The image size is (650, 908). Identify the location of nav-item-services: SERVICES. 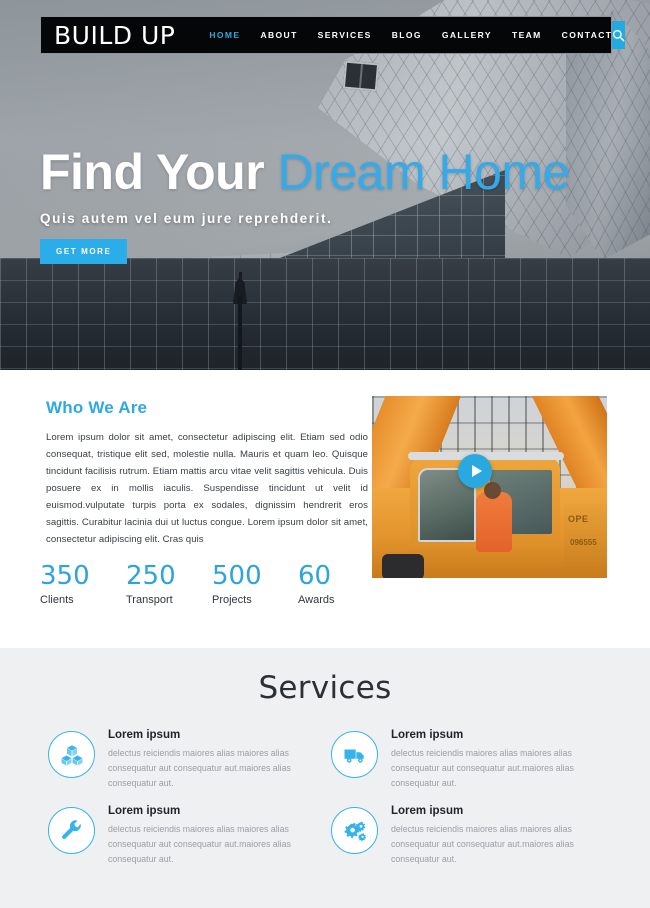
(345, 35).